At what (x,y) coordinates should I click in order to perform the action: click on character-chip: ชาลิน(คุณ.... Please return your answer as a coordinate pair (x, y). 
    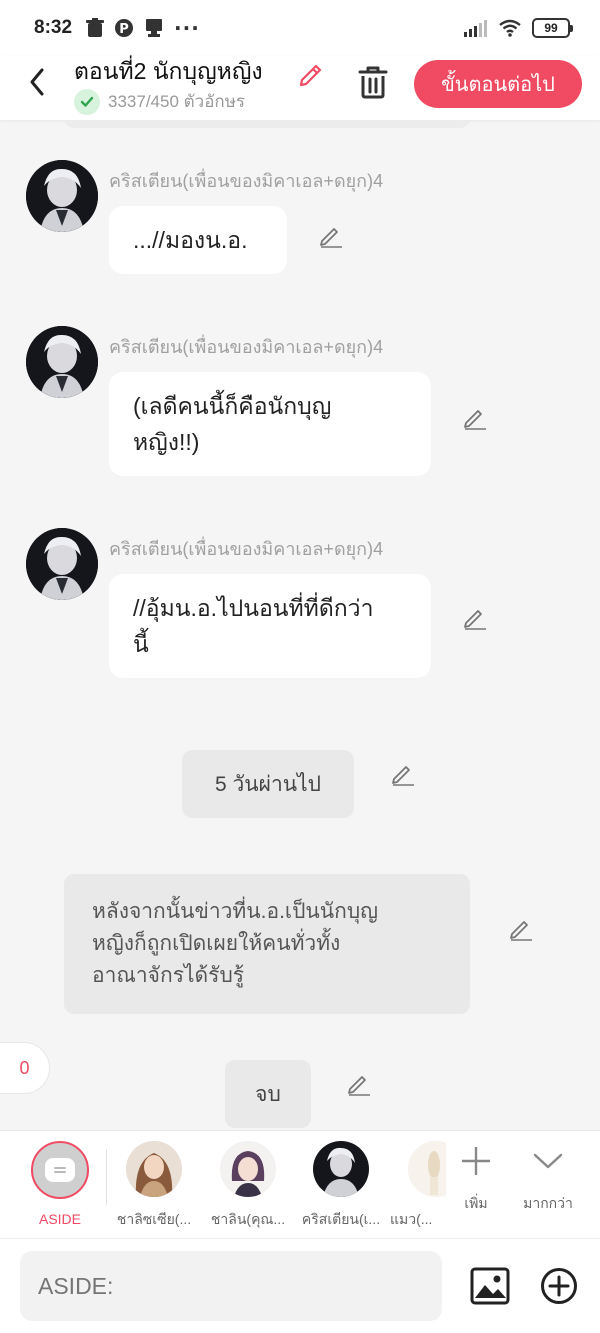
    Looking at the image, I should click on (248, 1186).